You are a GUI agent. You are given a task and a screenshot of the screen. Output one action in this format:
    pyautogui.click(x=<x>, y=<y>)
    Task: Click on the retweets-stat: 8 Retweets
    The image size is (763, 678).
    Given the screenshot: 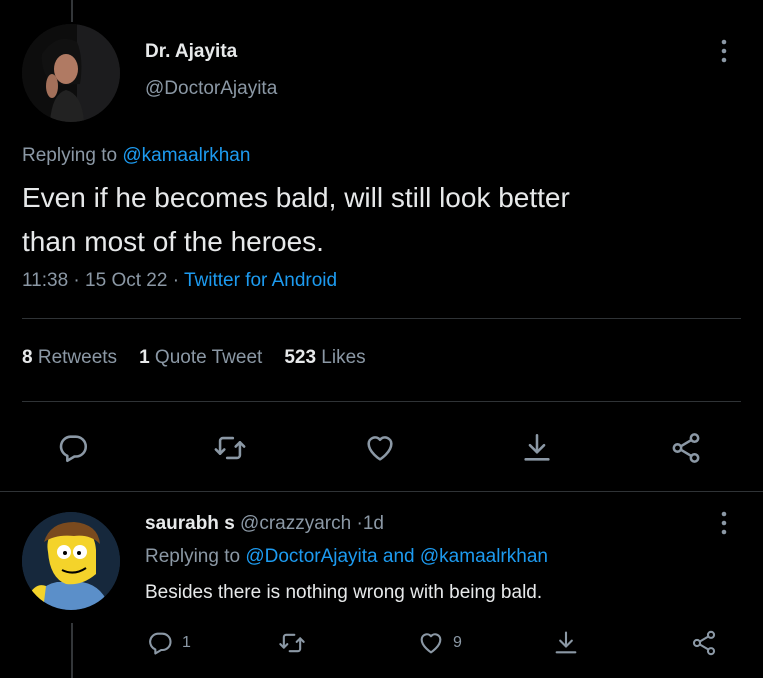 What is the action you would take?
    pyautogui.click(x=69, y=357)
    